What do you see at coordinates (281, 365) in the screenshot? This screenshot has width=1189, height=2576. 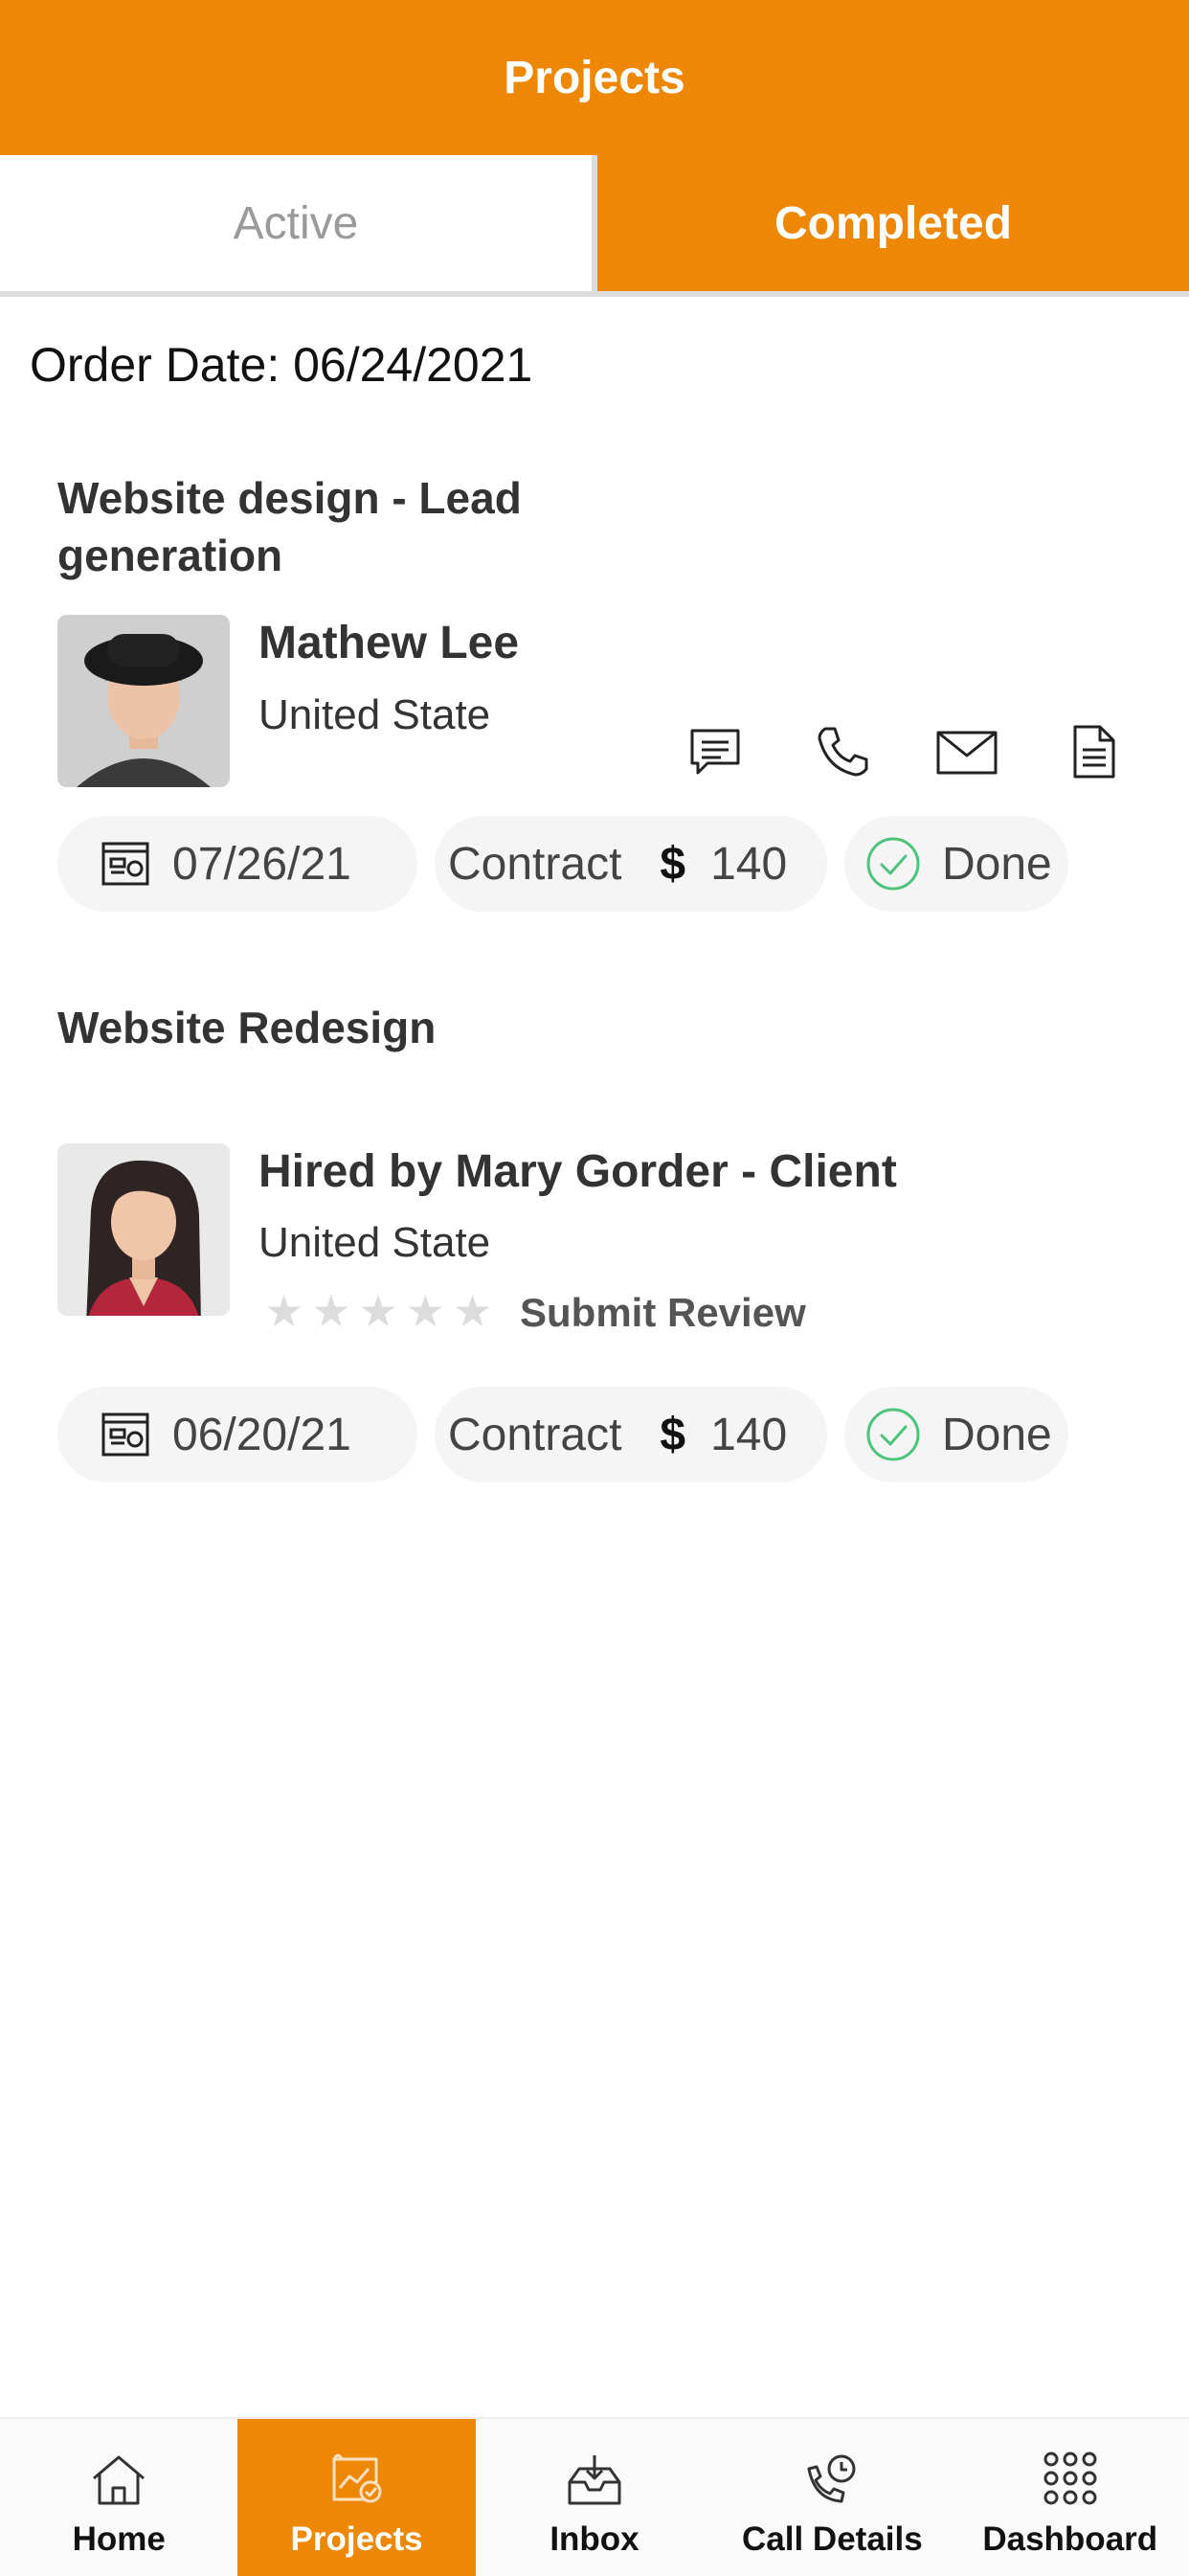 I see `order-date: Order Date: 06/24/2021` at bounding box center [281, 365].